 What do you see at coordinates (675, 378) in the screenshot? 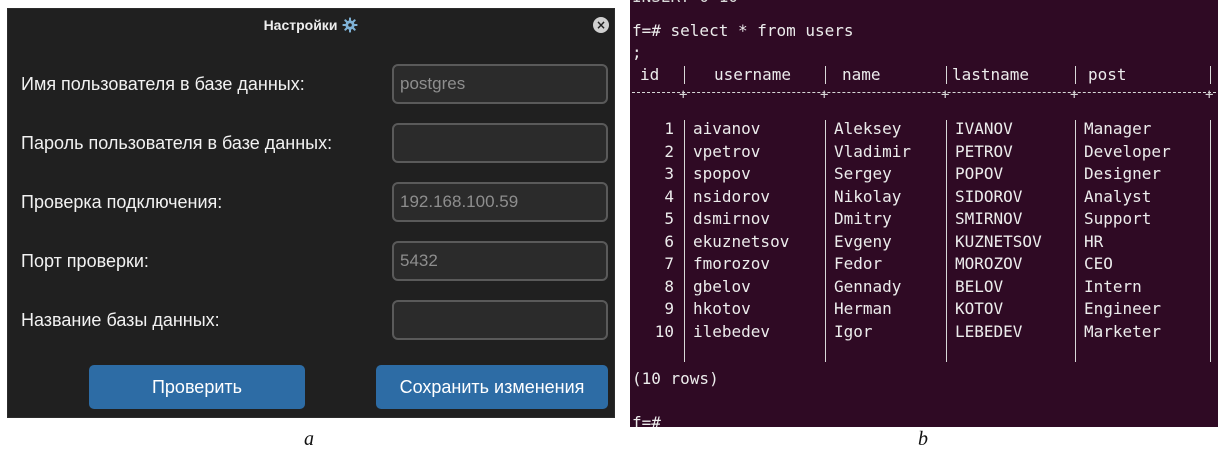
I see `row-count-line: (10 rows)` at bounding box center [675, 378].